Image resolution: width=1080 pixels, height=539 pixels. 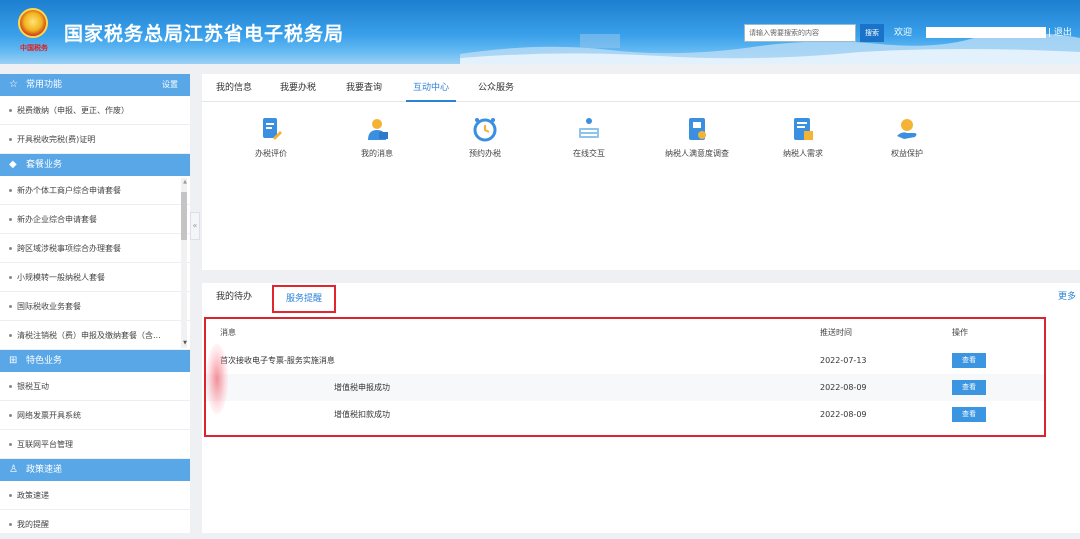 I want to click on tab-handle-tax: 我要办税, so click(x=298, y=88).